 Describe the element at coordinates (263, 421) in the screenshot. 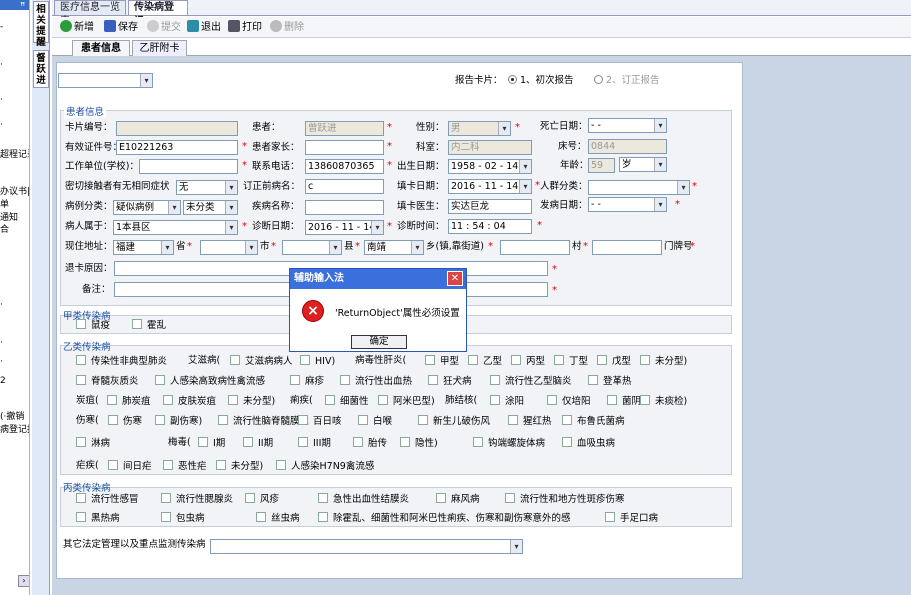

I see `checkbox-meningitis: 流行性脑脊髓膜炎` at that location.